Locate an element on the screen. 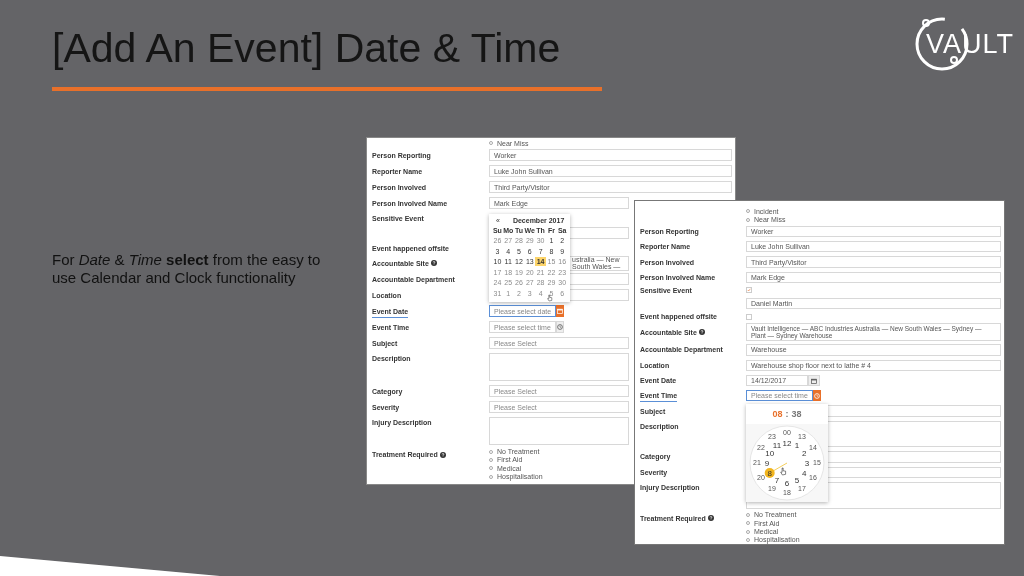 Image resolution: width=1024 pixels, height=576 pixels. hour-label: 7 is located at coordinates (777, 481).